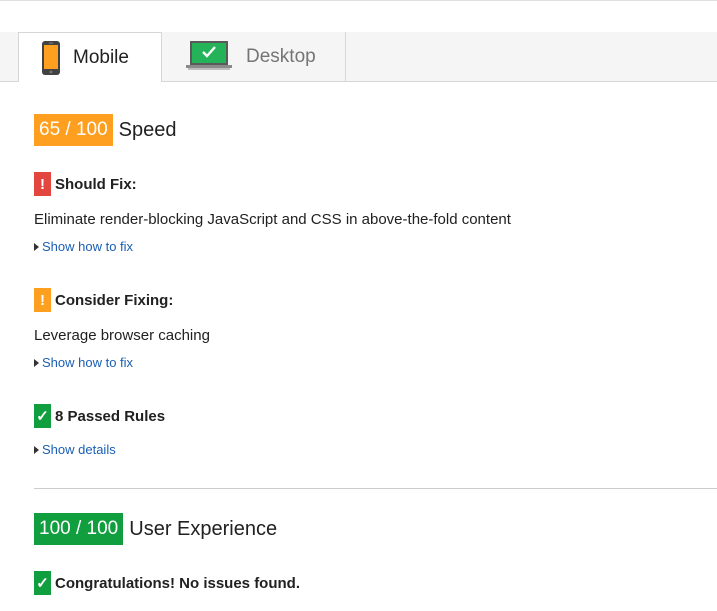 This screenshot has height=611, width=717. I want to click on passed-rules-heading: ✓ 8 Passed Rules, so click(99, 416).